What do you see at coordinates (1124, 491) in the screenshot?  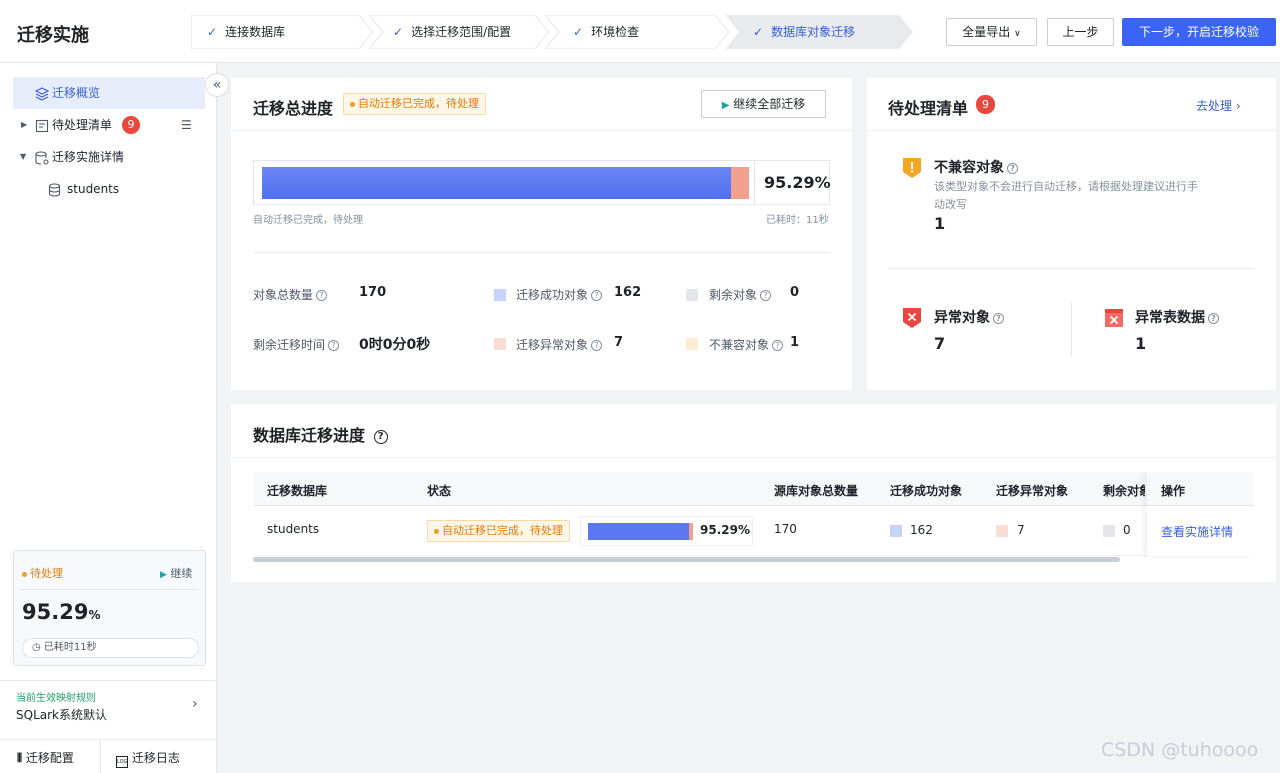 I see `col-remain: 剩余对象` at bounding box center [1124, 491].